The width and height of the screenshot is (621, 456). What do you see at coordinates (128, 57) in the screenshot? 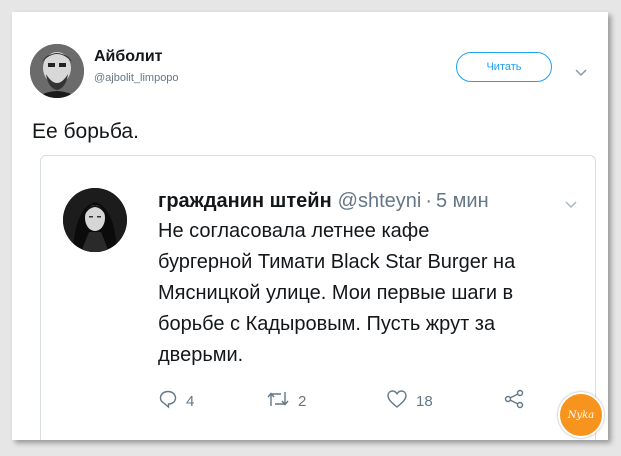
I see `author-name: Айболит` at bounding box center [128, 57].